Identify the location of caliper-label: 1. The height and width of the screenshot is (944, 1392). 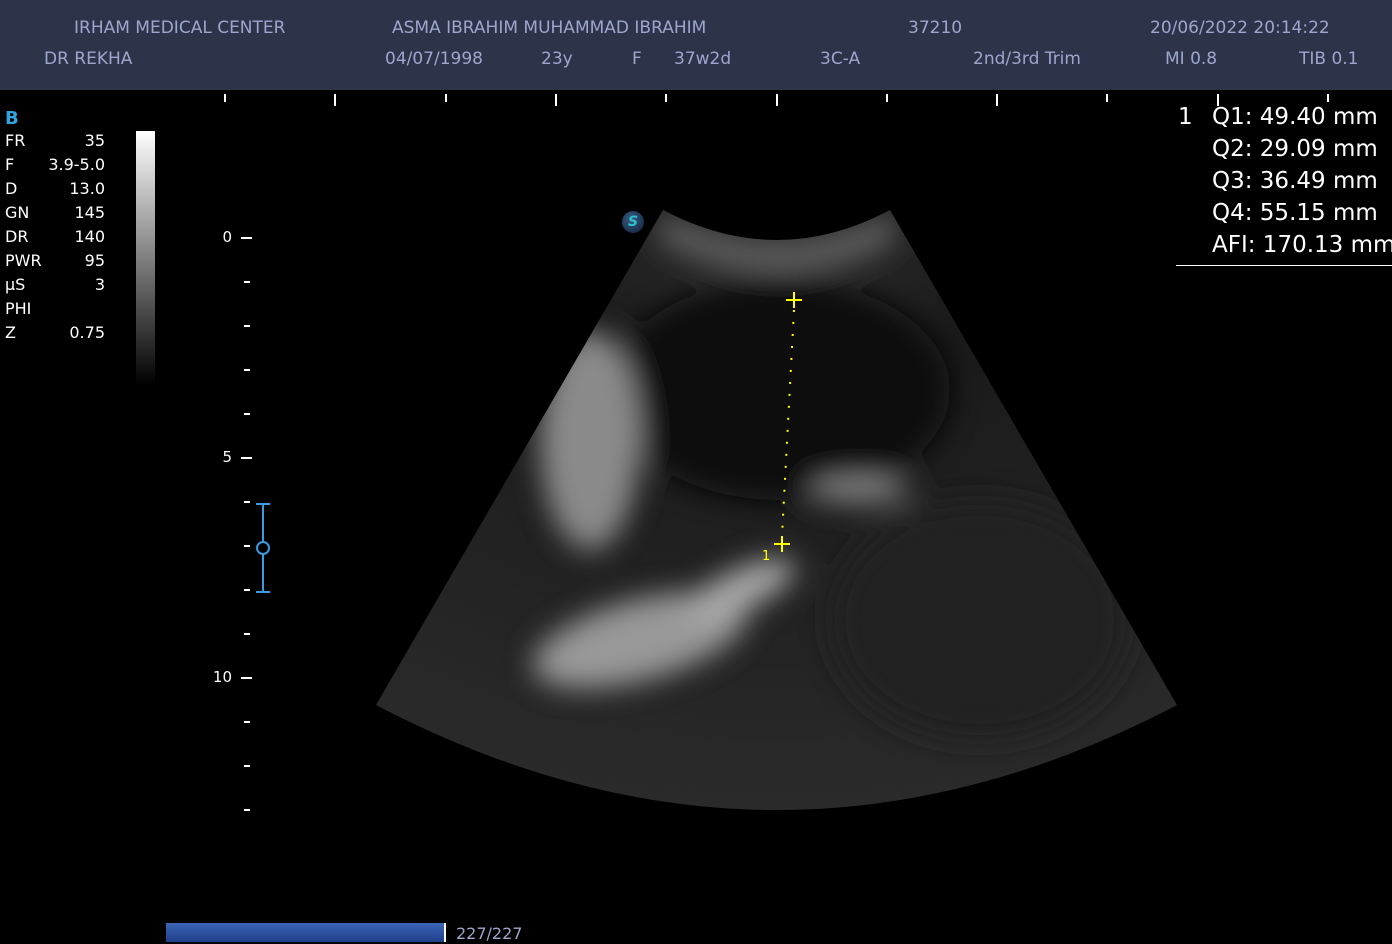
(766, 556).